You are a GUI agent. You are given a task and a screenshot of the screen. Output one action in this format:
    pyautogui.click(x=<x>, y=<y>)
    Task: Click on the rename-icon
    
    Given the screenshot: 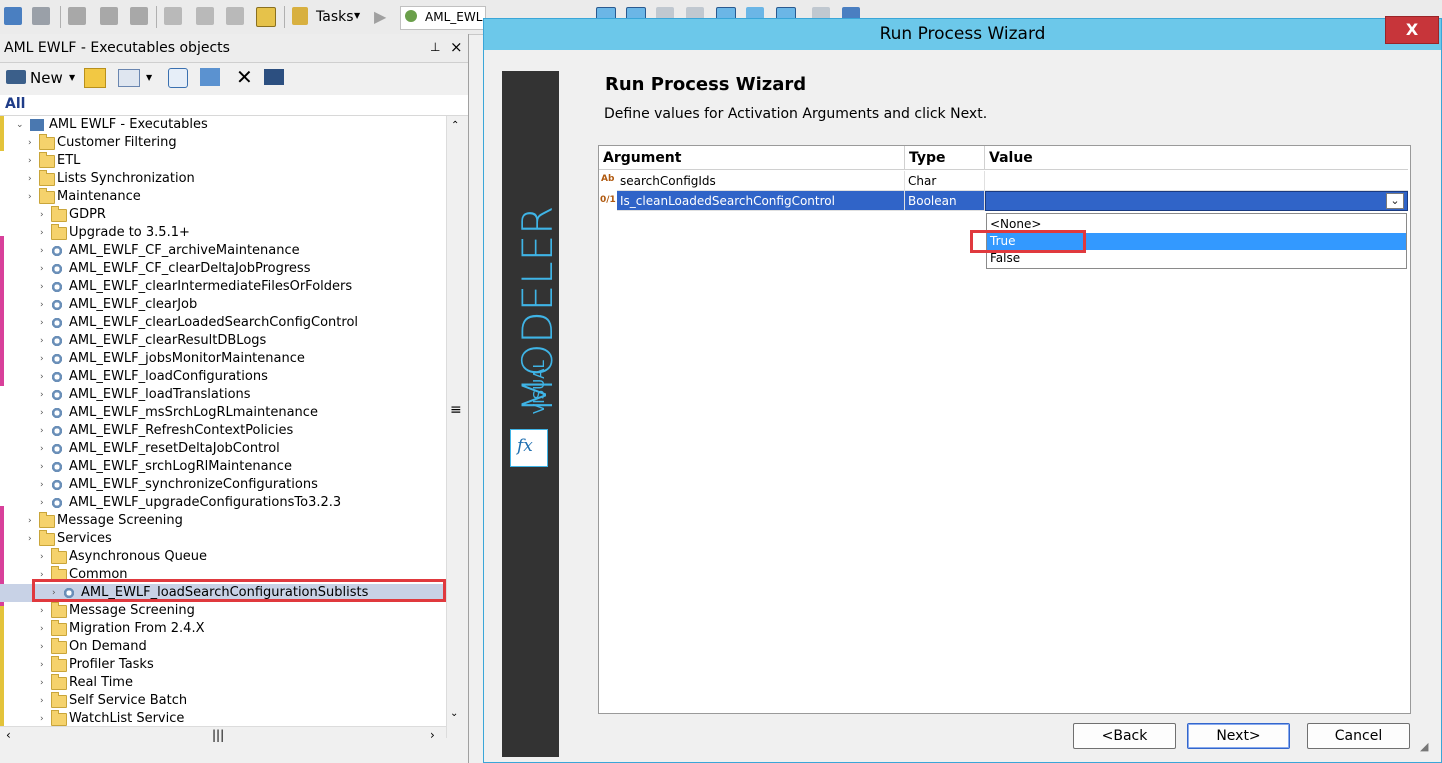 What is the action you would take?
    pyautogui.click(x=274, y=77)
    